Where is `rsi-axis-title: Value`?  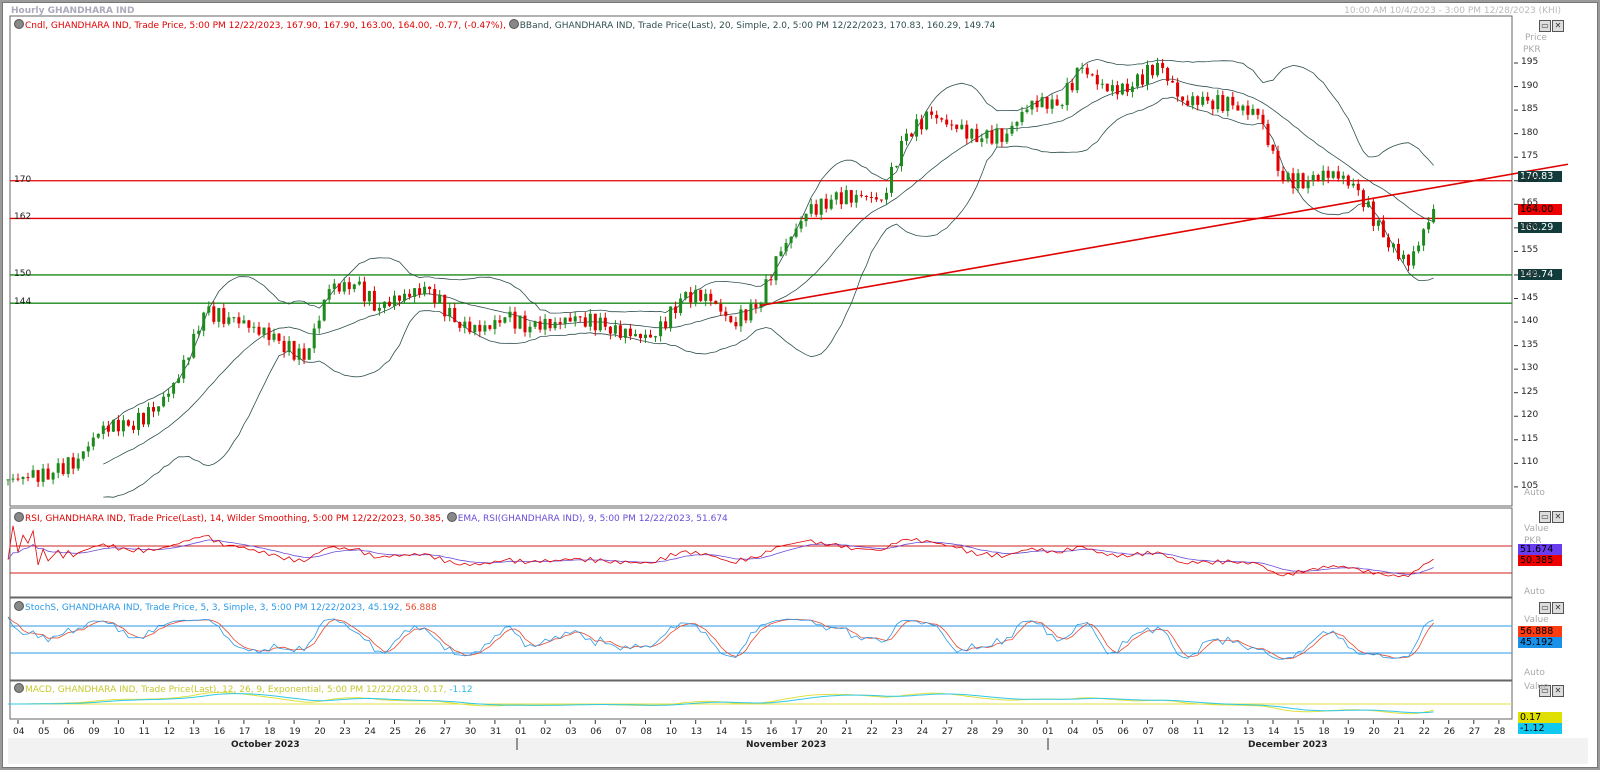
rsi-axis-title: Value is located at coordinates (1536, 529).